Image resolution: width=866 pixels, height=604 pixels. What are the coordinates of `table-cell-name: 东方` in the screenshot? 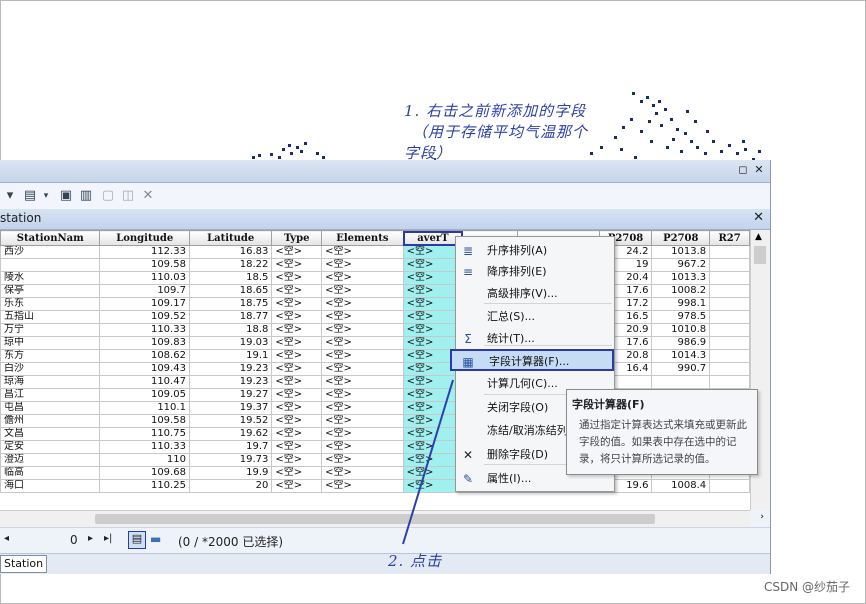 It's located at (50, 356).